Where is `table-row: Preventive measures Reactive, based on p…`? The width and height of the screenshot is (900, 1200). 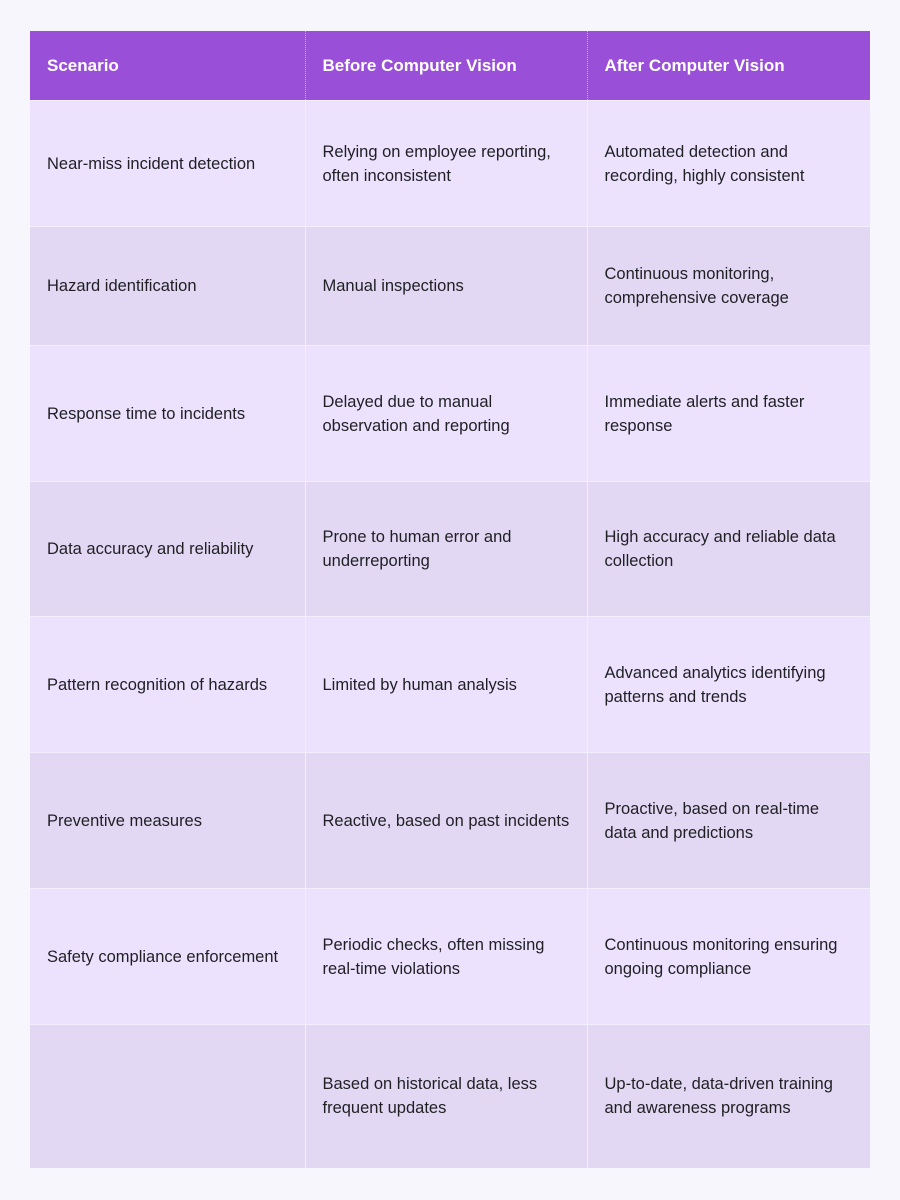 table-row: Preventive measures Reactive, based on p… is located at coordinates (450, 820).